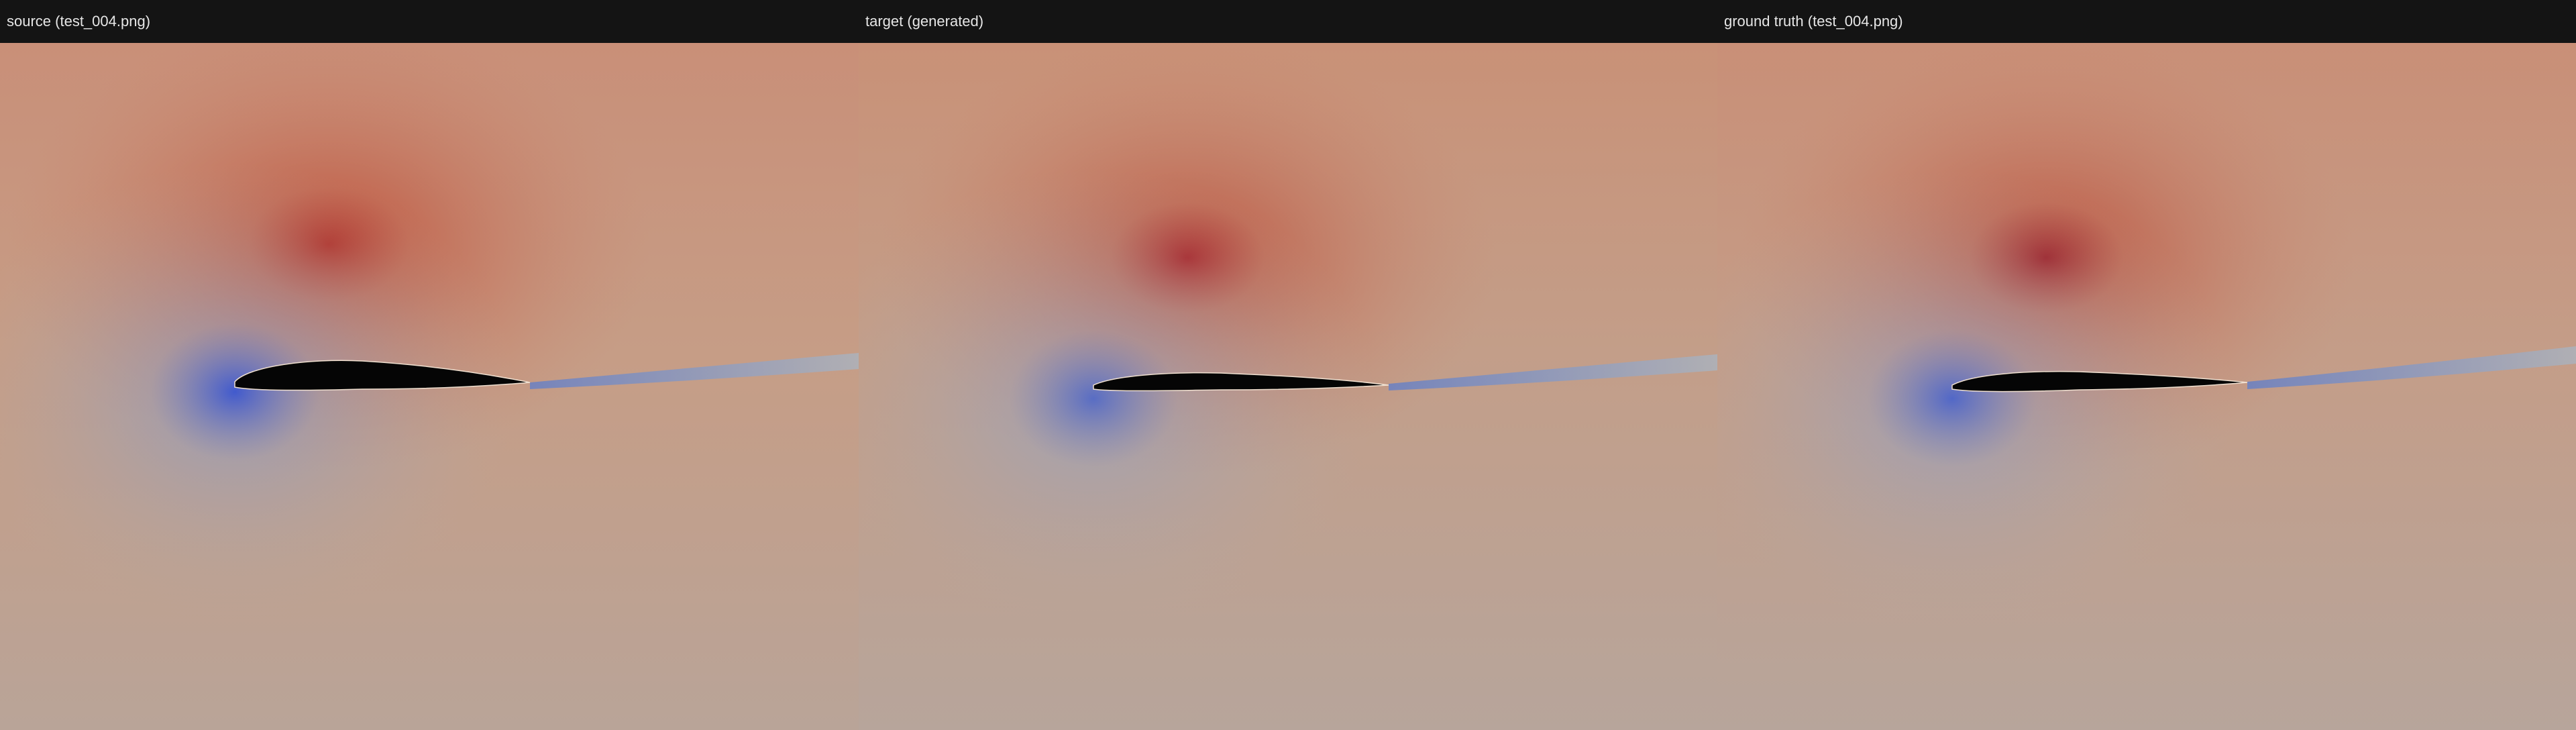 This screenshot has width=2576, height=730. I want to click on target-panel-header: target (generated), so click(1288, 21).